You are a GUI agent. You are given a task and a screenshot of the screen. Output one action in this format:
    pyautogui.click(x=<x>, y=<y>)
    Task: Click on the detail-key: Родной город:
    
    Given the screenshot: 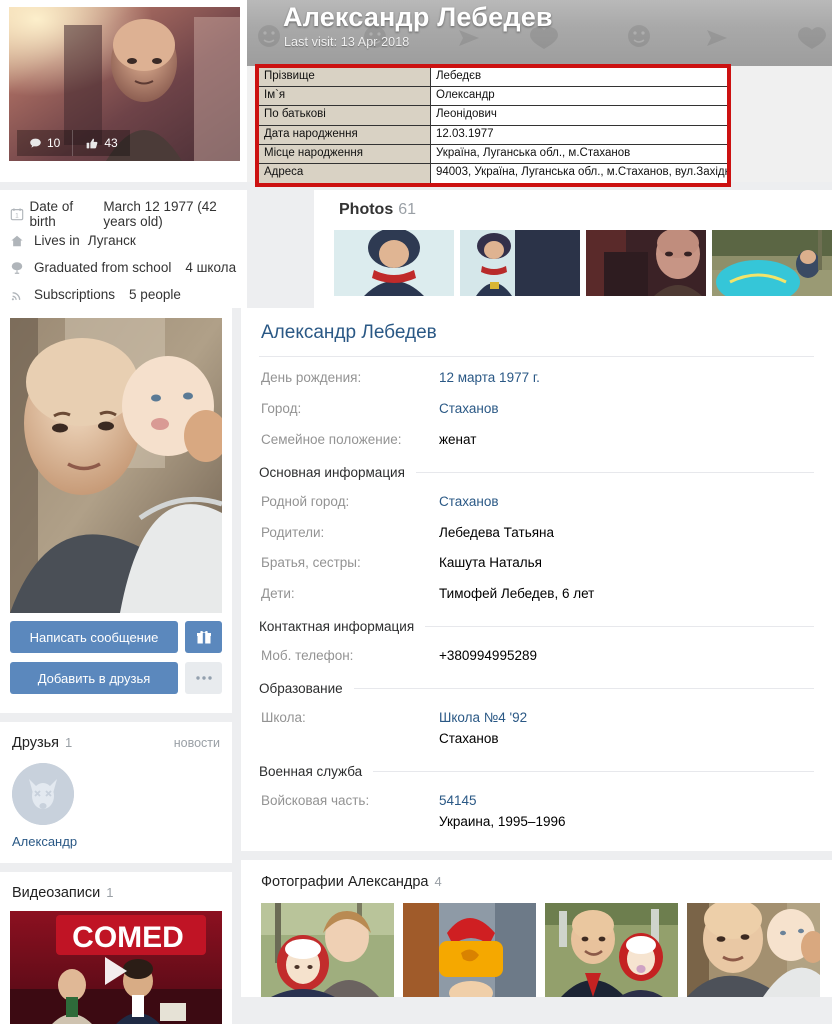 What is the action you would take?
    pyautogui.click(x=305, y=501)
    